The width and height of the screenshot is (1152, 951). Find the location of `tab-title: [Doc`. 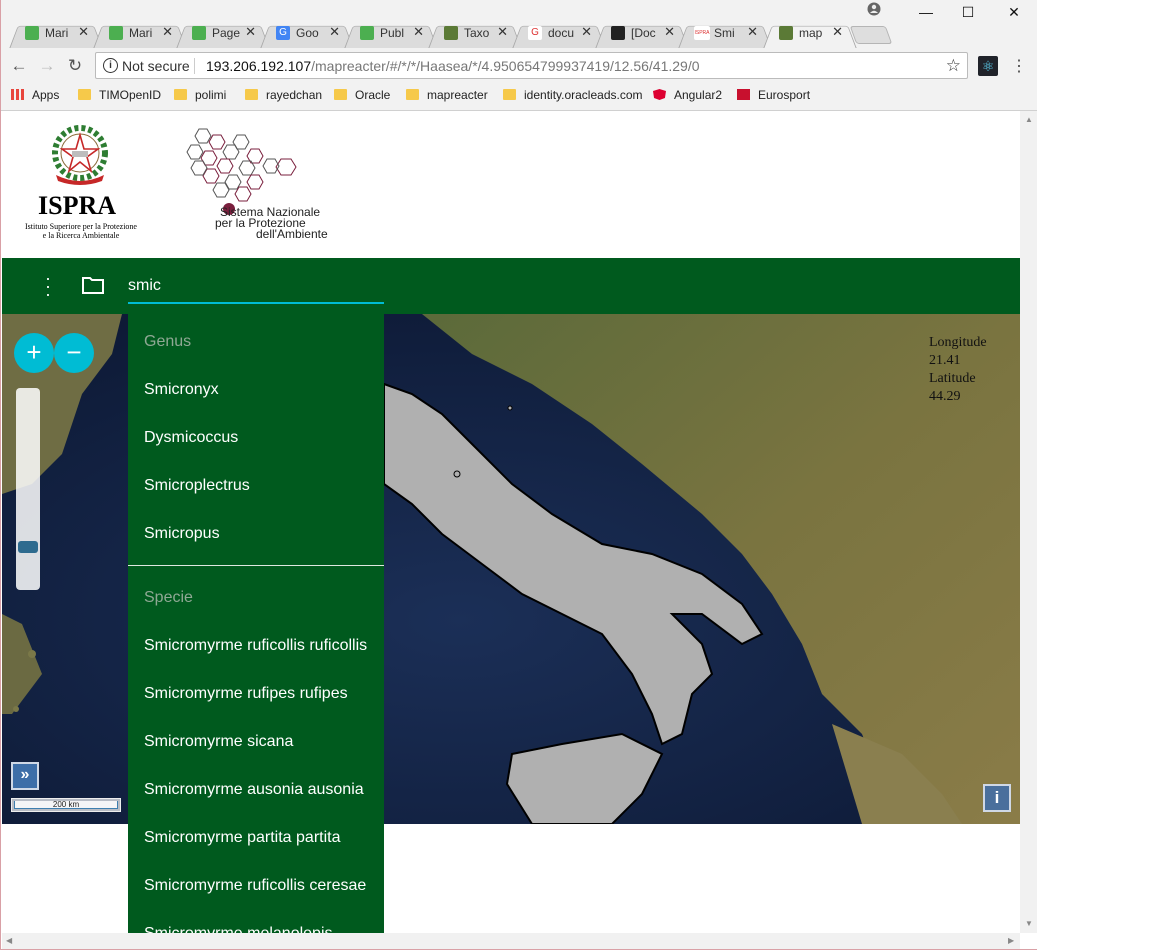

tab-title: [Doc is located at coordinates (643, 33).